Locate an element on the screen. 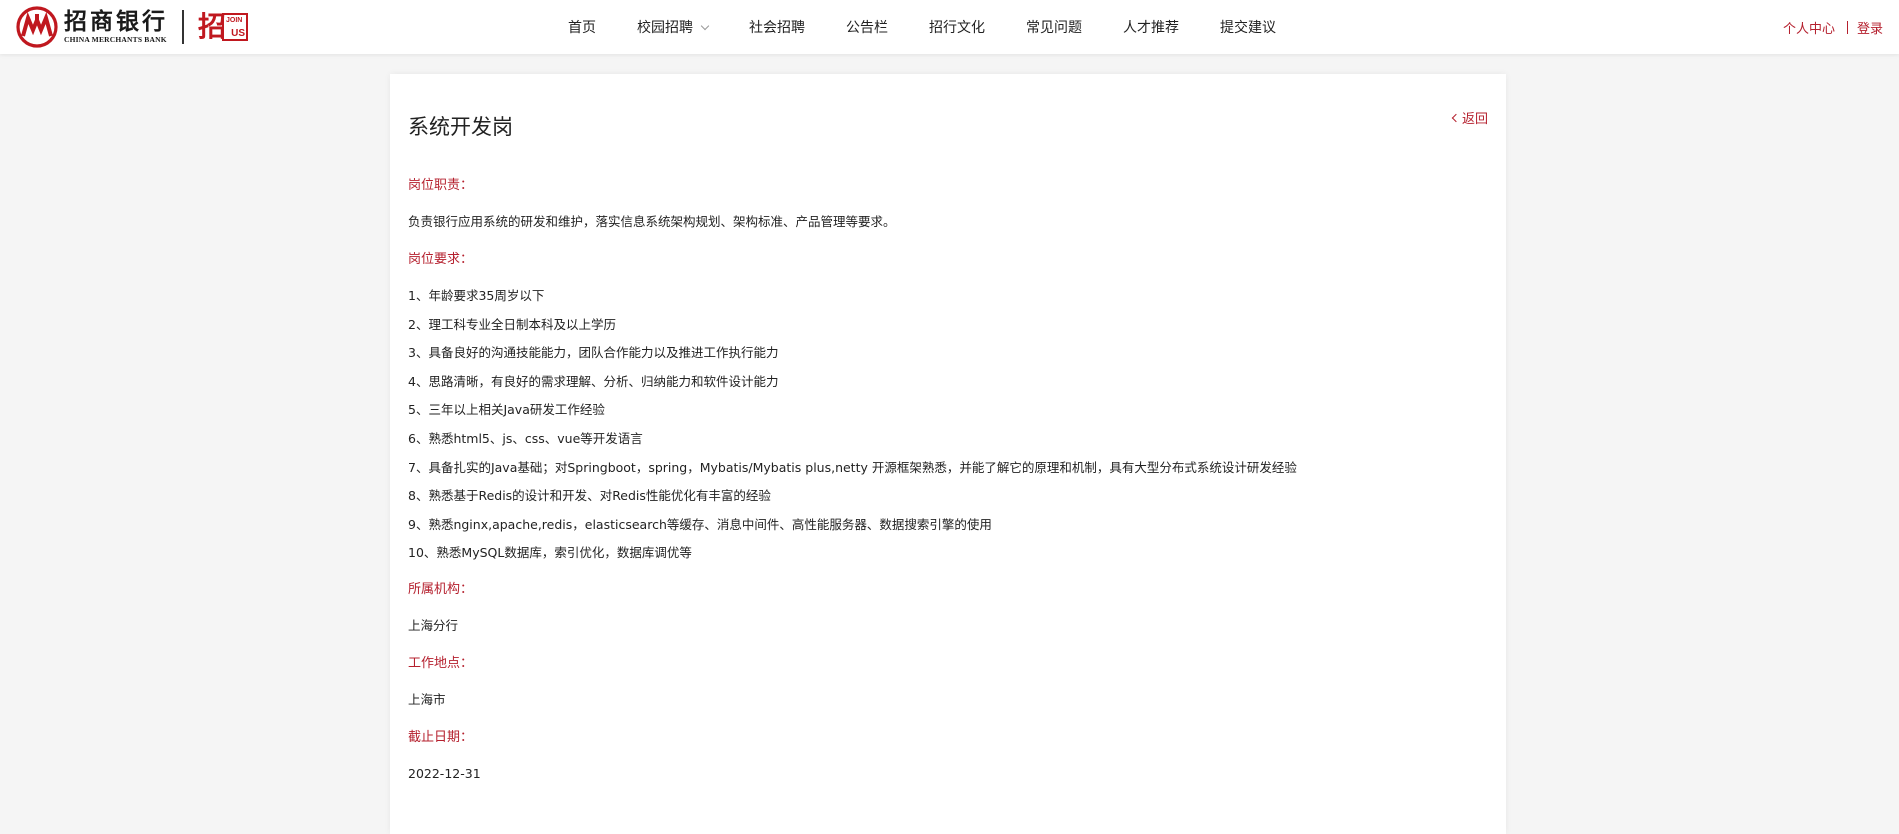 The height and width of the screenshot is (834, 1899). nav-item-label: 社会招聘 is located at coordinates (777, 28).